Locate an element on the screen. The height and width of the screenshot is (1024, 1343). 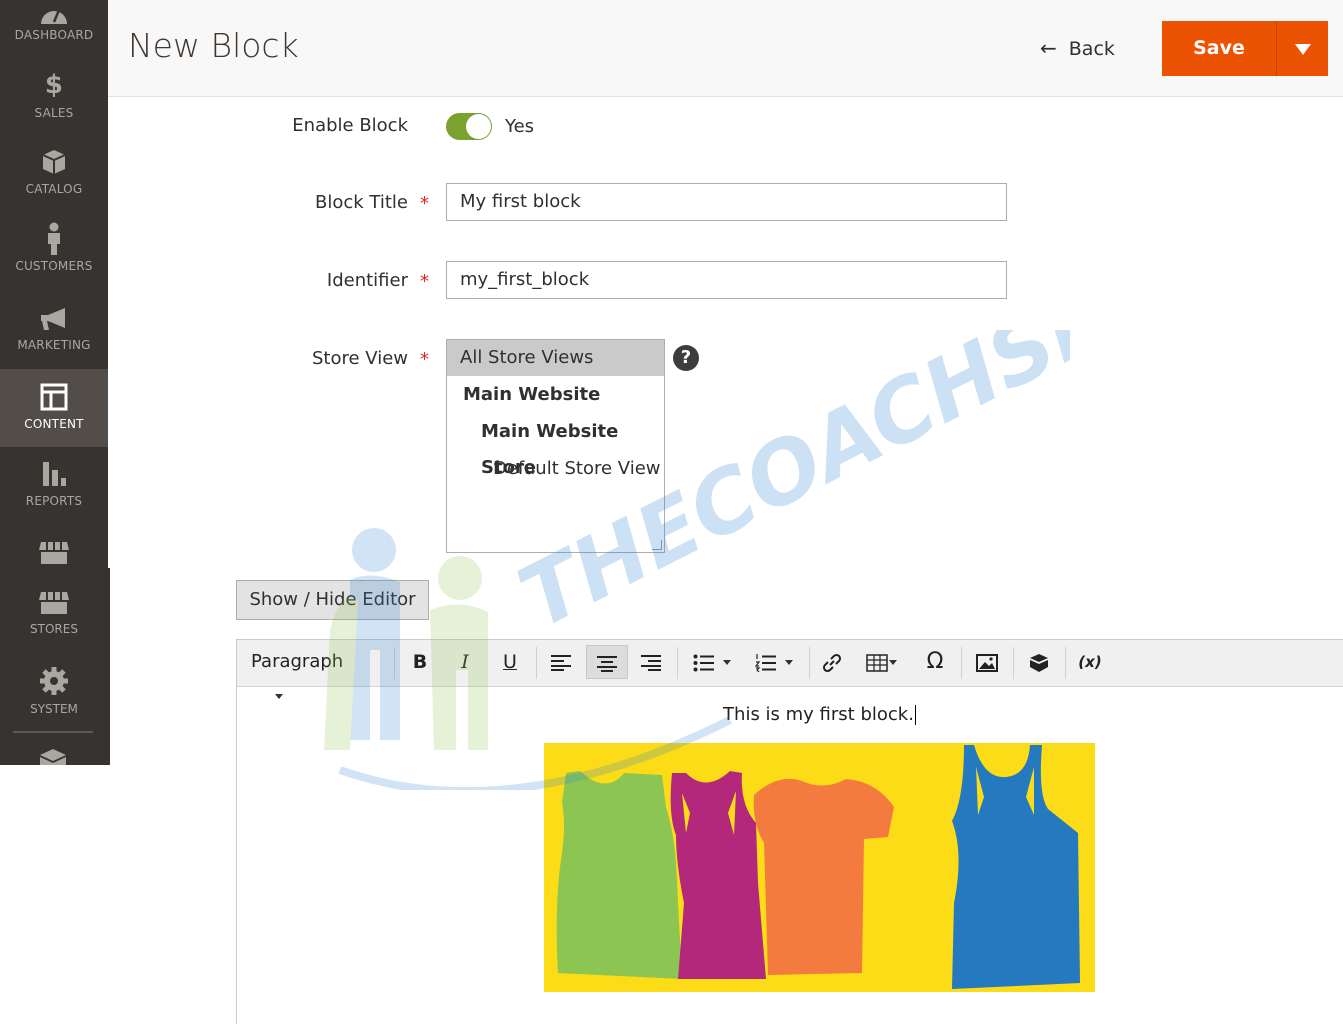
tank-tops-image is located at coordinates (819, 867).